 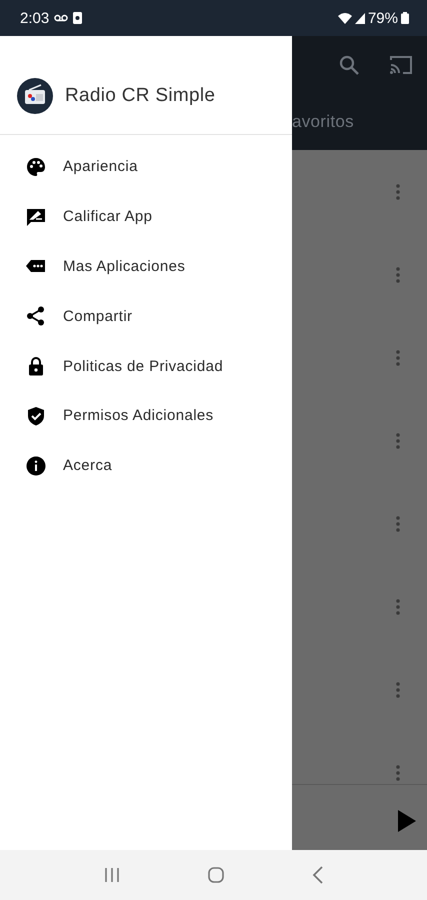 What do you see at coordinates (345, 18) in the screenshot?
I see `wifi-icon` at bounding box center [345, 18].